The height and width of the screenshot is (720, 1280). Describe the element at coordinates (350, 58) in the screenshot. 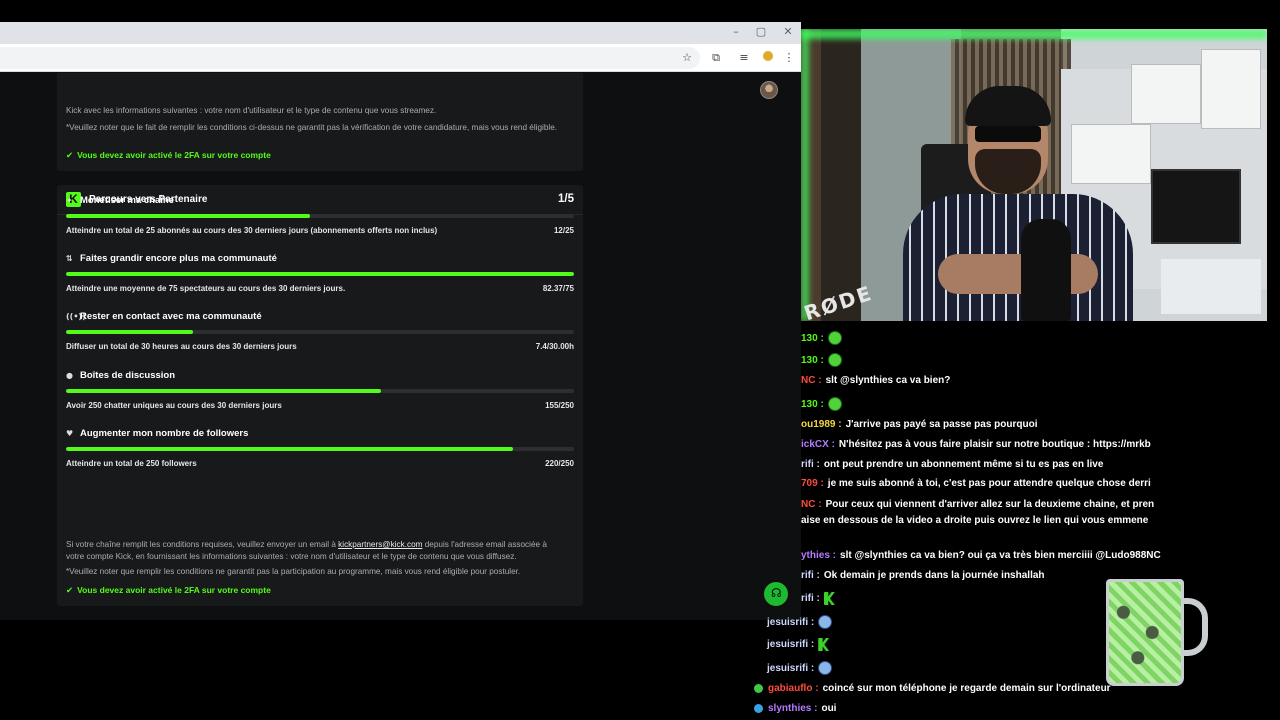

I see `address-bar` at that location.